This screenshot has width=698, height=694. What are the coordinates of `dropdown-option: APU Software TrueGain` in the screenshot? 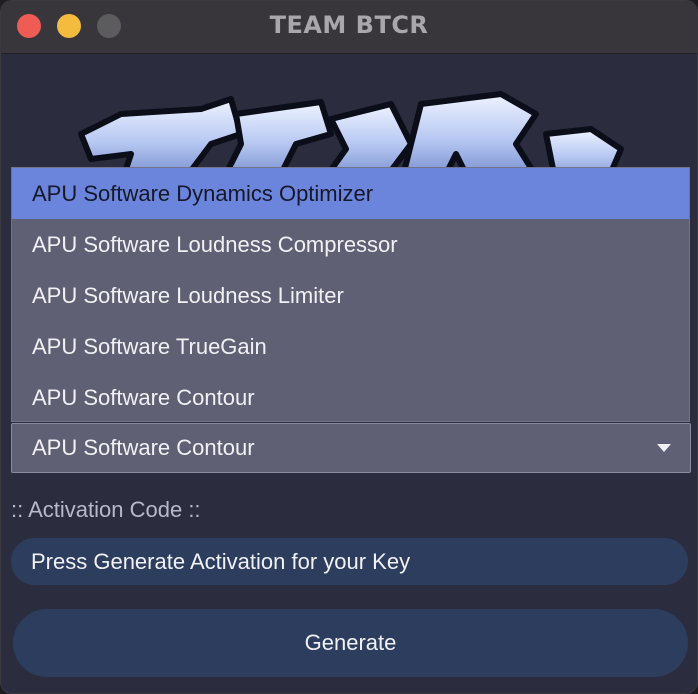 It's located at (350, 346).